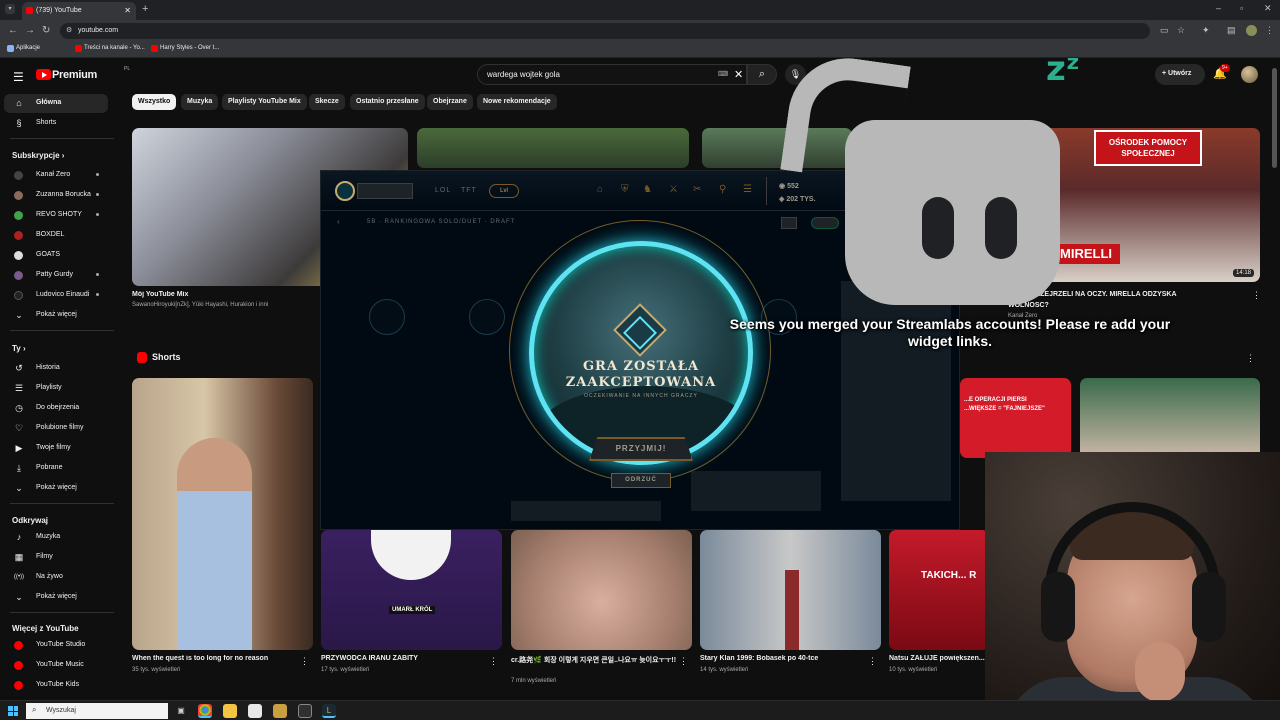  Describe the element at coordinates (647, 189) in the screenshot. I see `profile-icon: ♞` at that location.